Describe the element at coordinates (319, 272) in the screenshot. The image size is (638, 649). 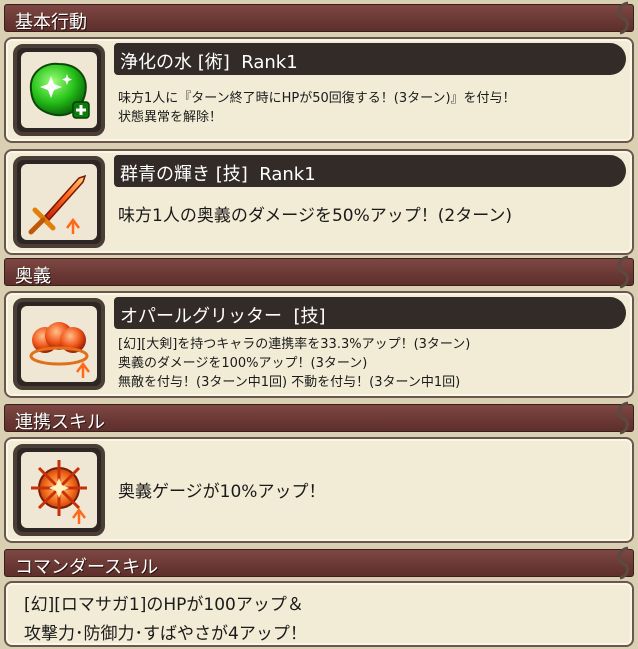
I see `section-header-ougi: 奥義` at that location.